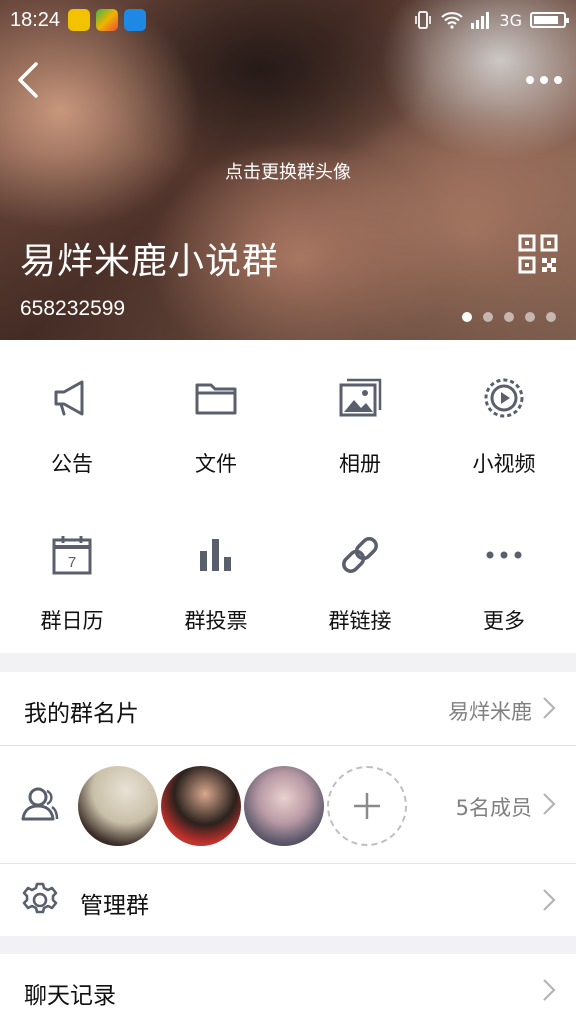 Image resolution: width=576 pixels, height=1024 pixels. I want to click on feature-label: 文件, so click(216, 464).